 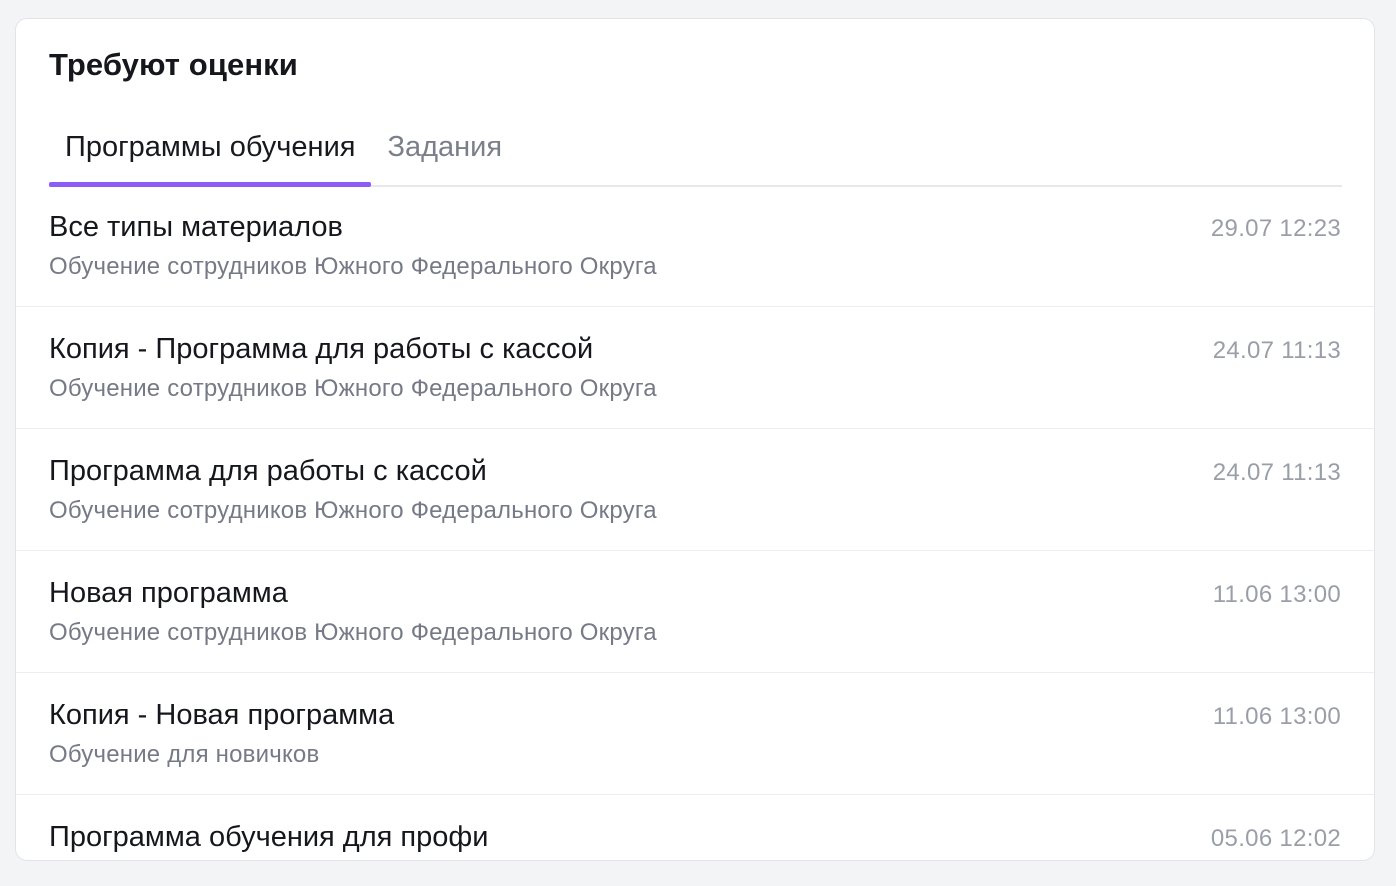 I want to click on list-item: Программа обучения для профи 05.06 12:02, so click(x=695, y=827).